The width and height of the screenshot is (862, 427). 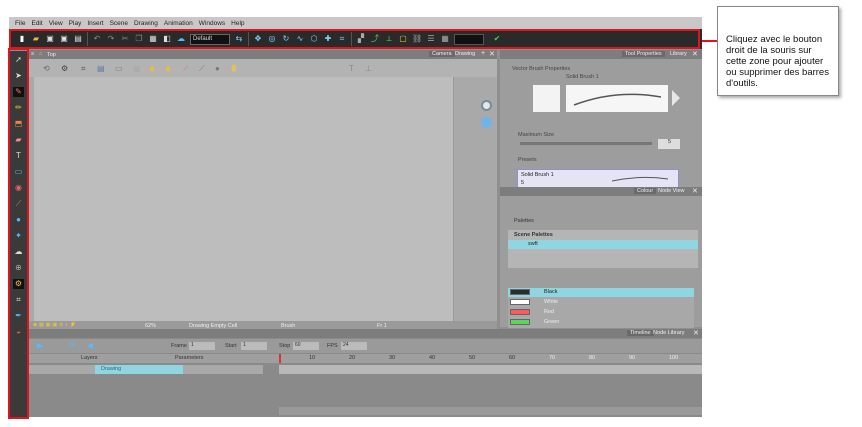 I want to click on brush-arrow-icon, so click(x=676, y=98).